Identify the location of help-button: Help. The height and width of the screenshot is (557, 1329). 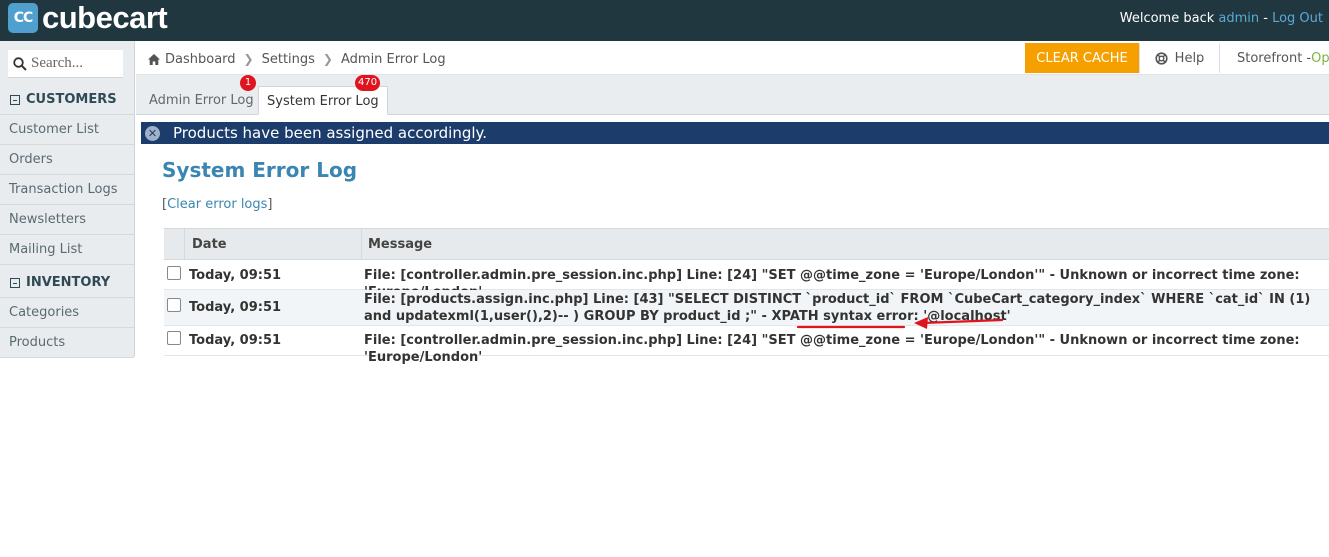
(1179, 58).